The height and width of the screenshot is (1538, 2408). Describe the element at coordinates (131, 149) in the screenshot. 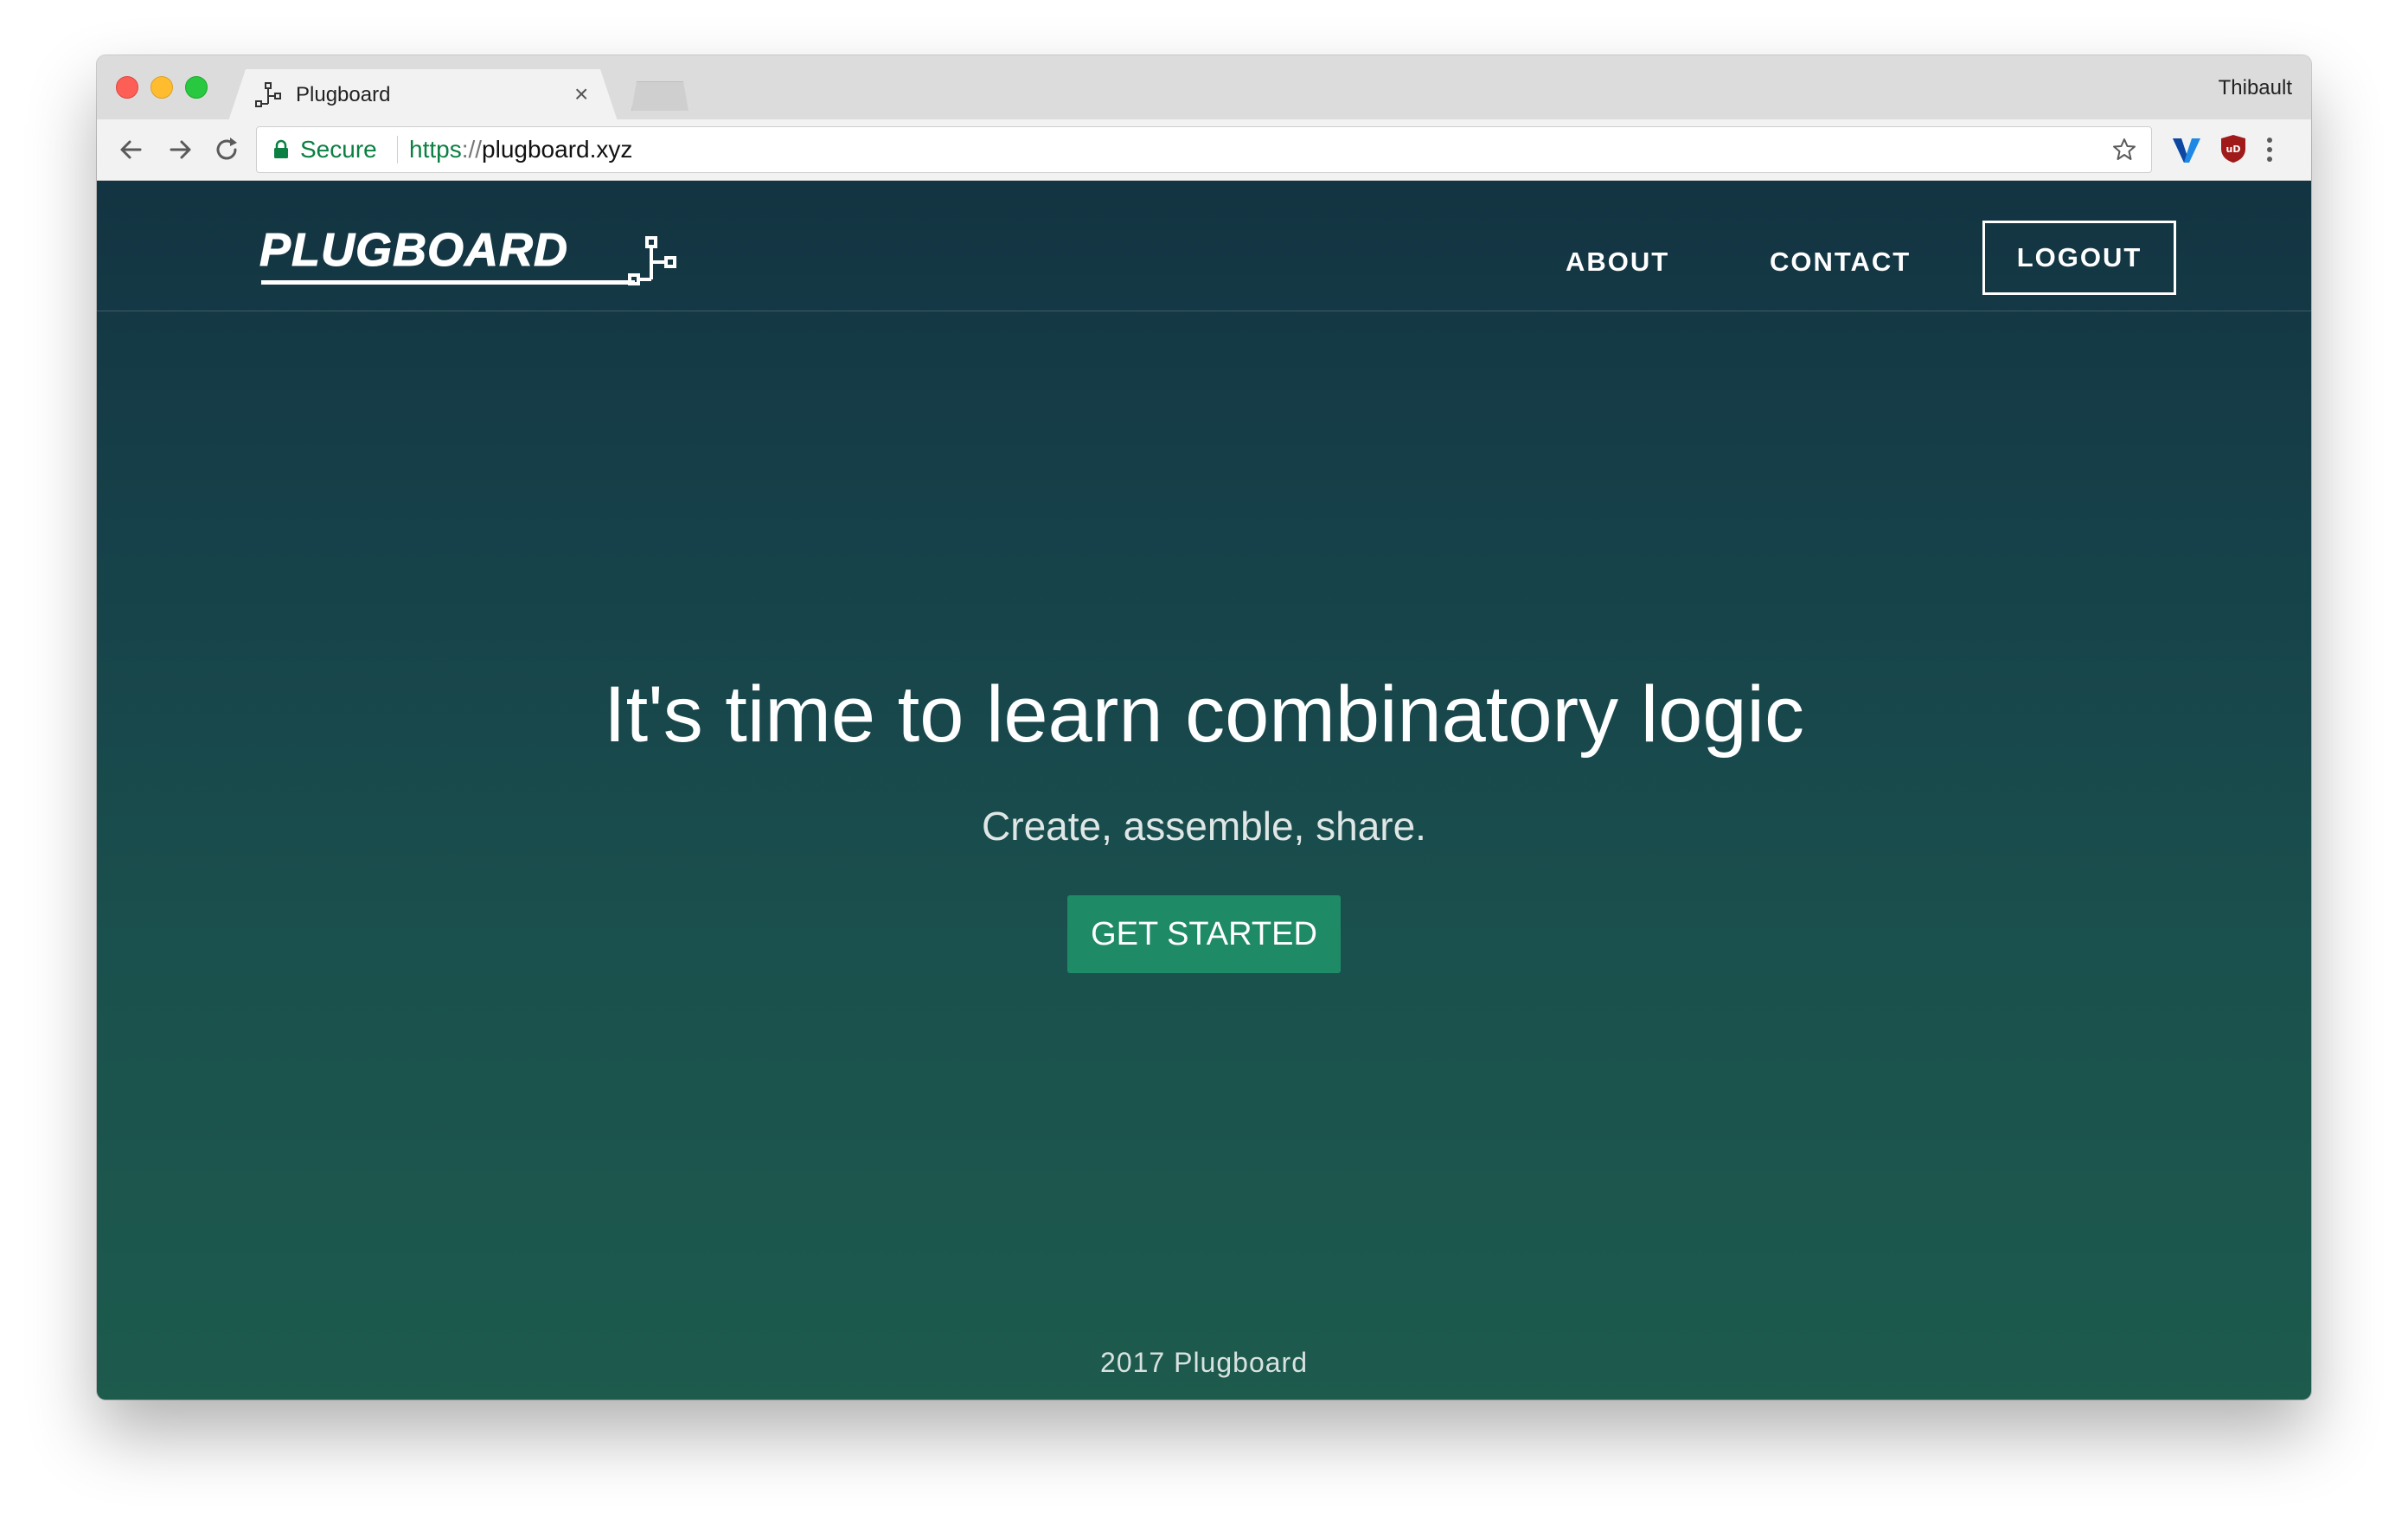

I see `back-arrow-icon` at that location.